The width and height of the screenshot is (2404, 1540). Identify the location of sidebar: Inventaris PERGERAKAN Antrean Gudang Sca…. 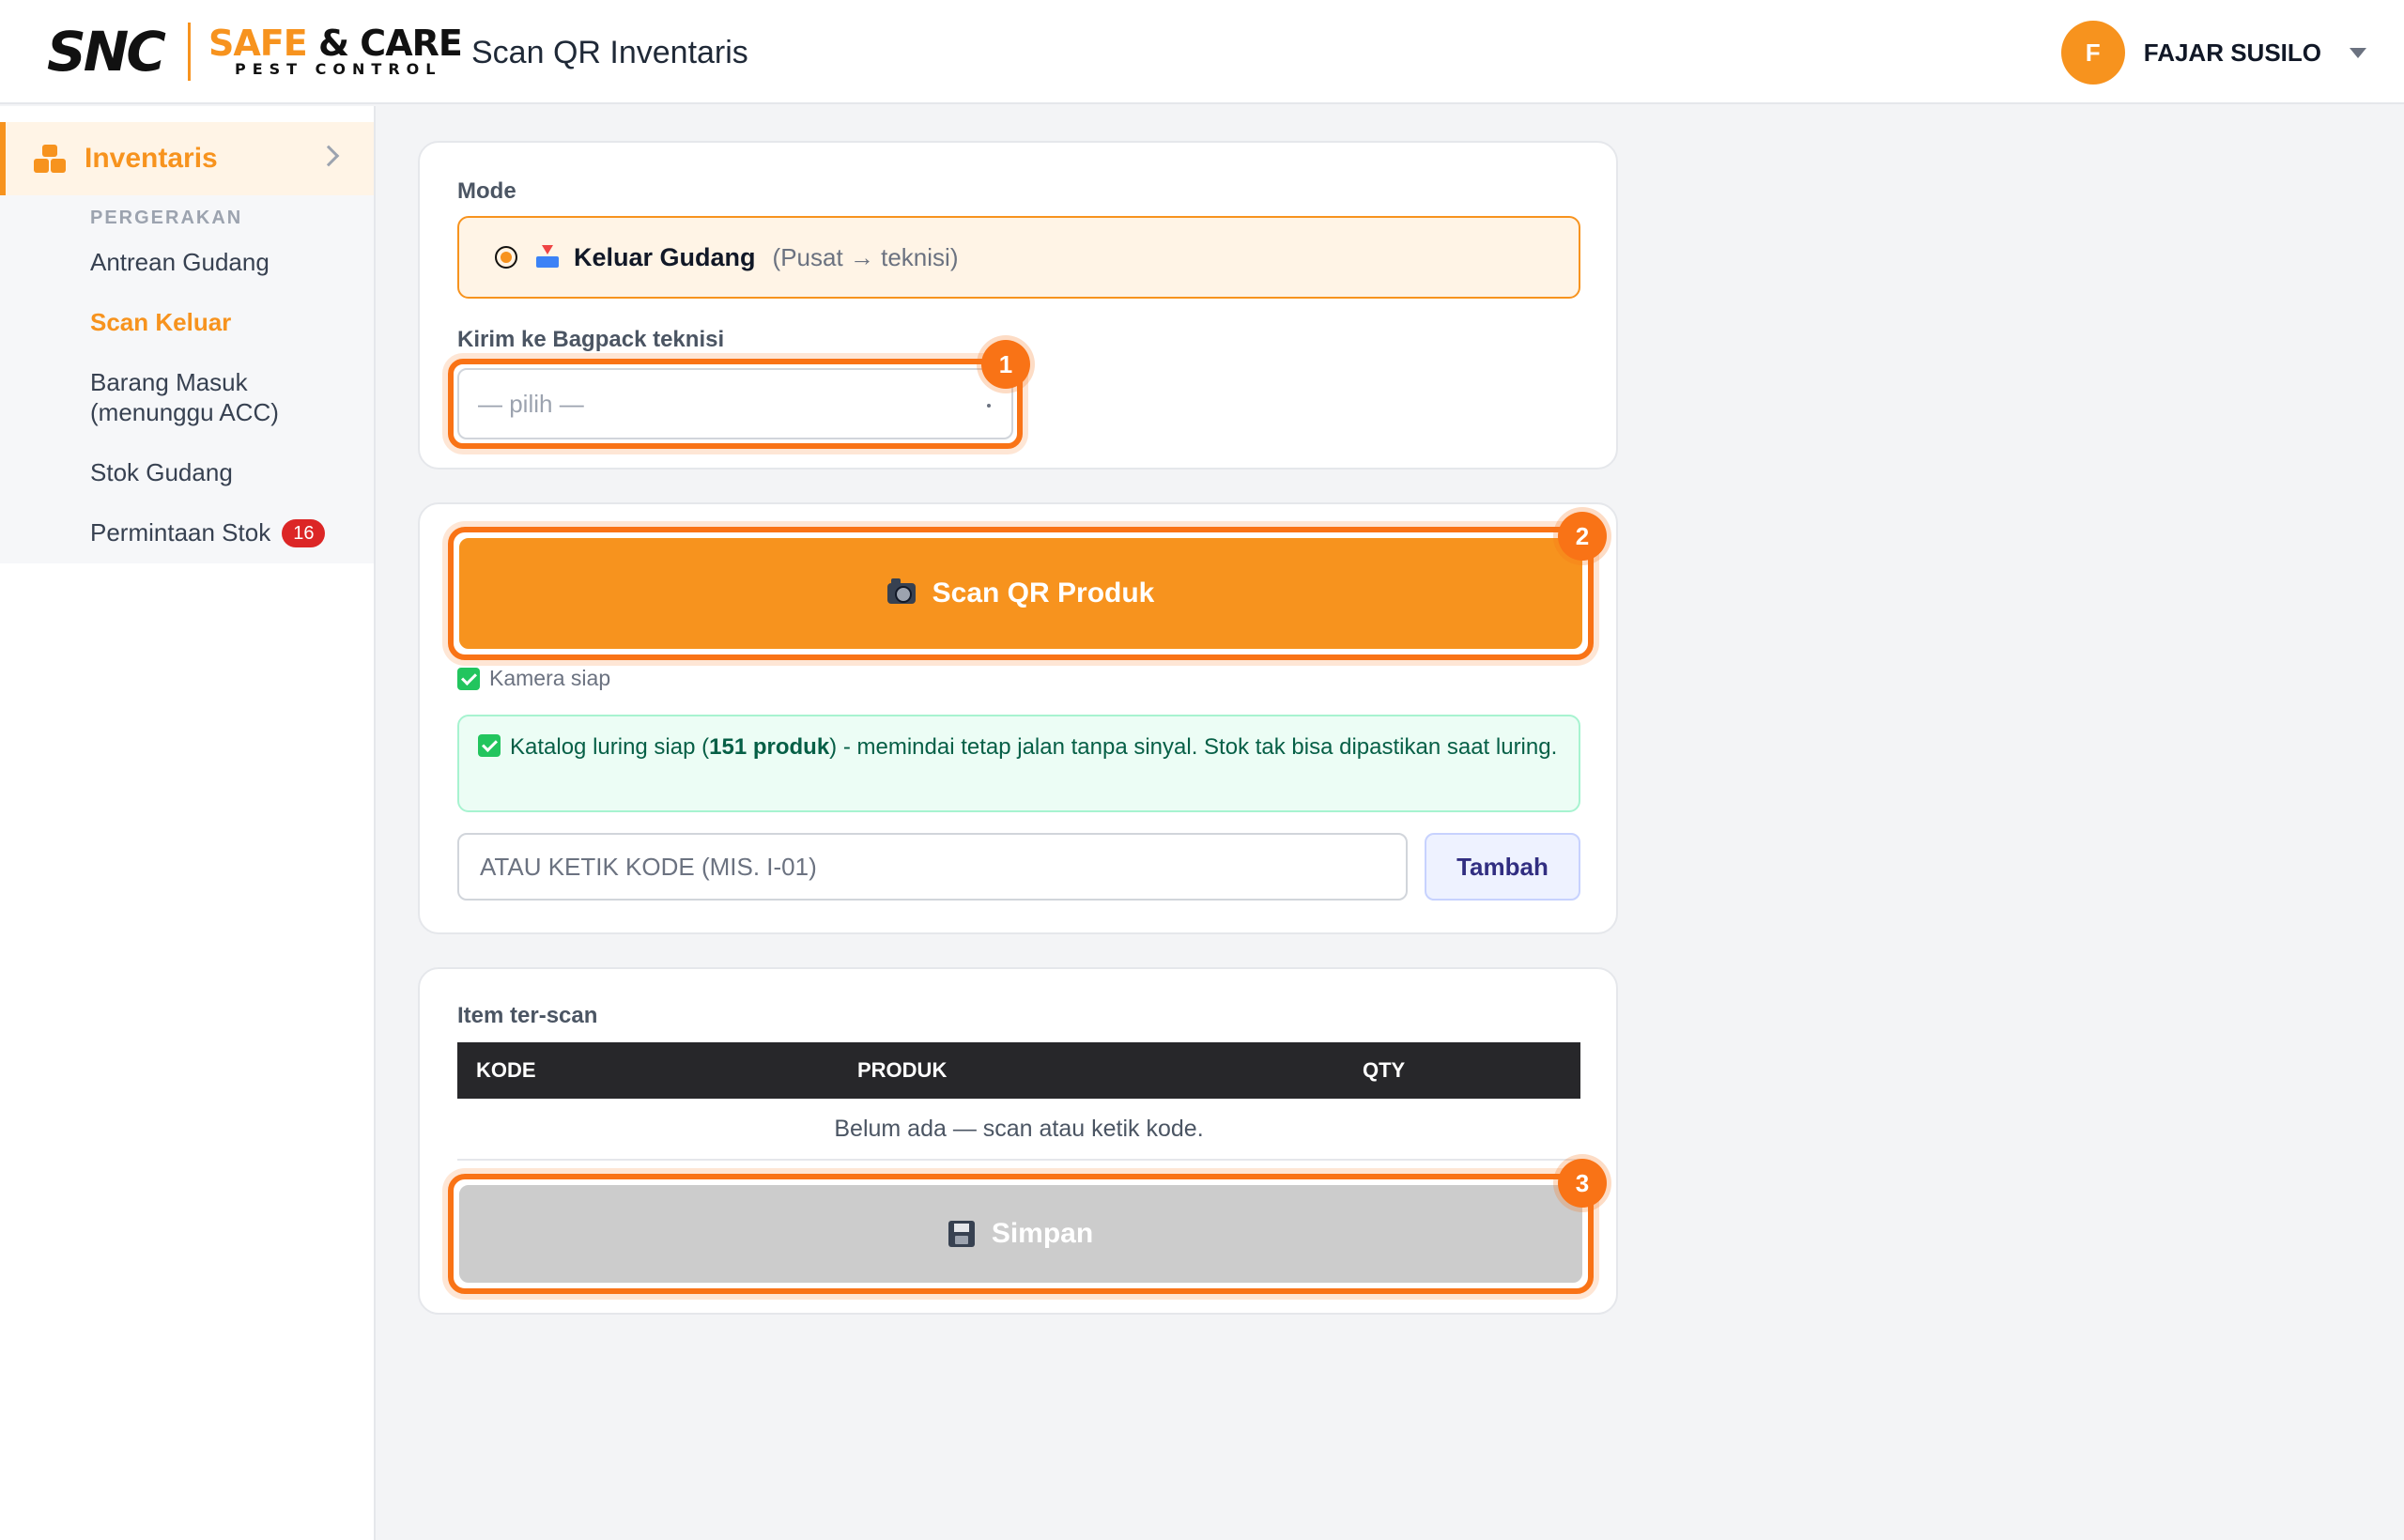
(188, 823).